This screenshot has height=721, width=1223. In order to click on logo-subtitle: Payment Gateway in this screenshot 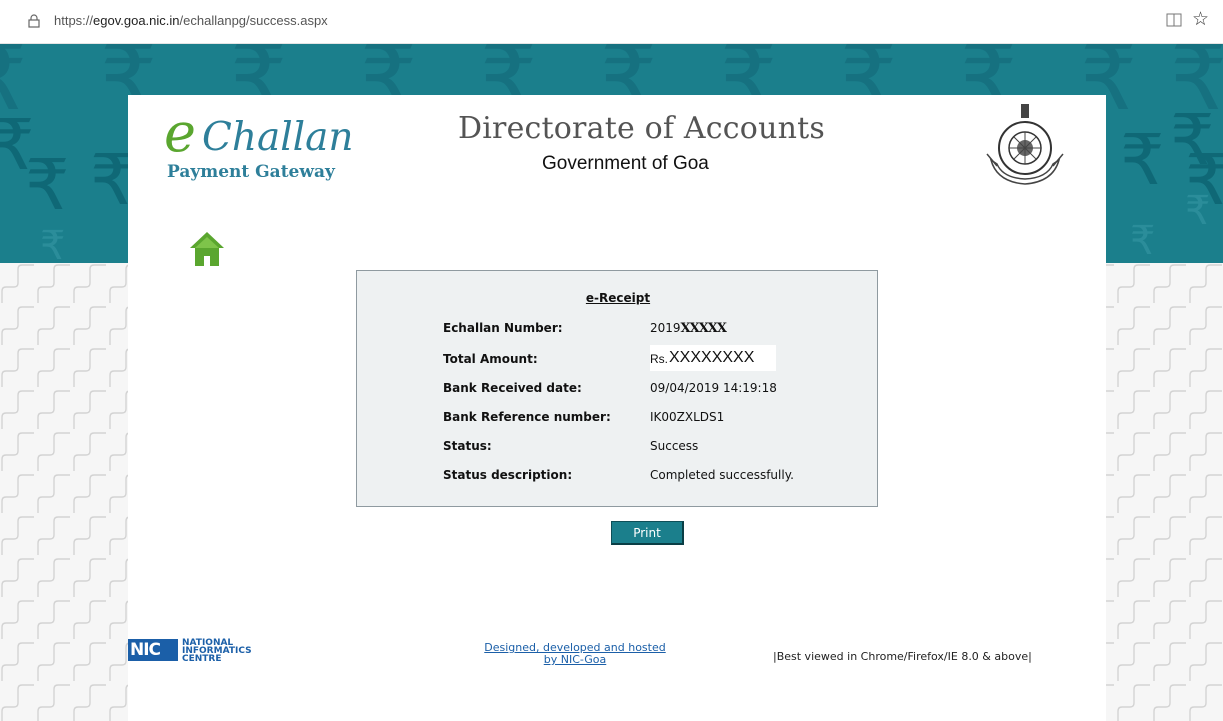, I will do `click(251, 172)`.